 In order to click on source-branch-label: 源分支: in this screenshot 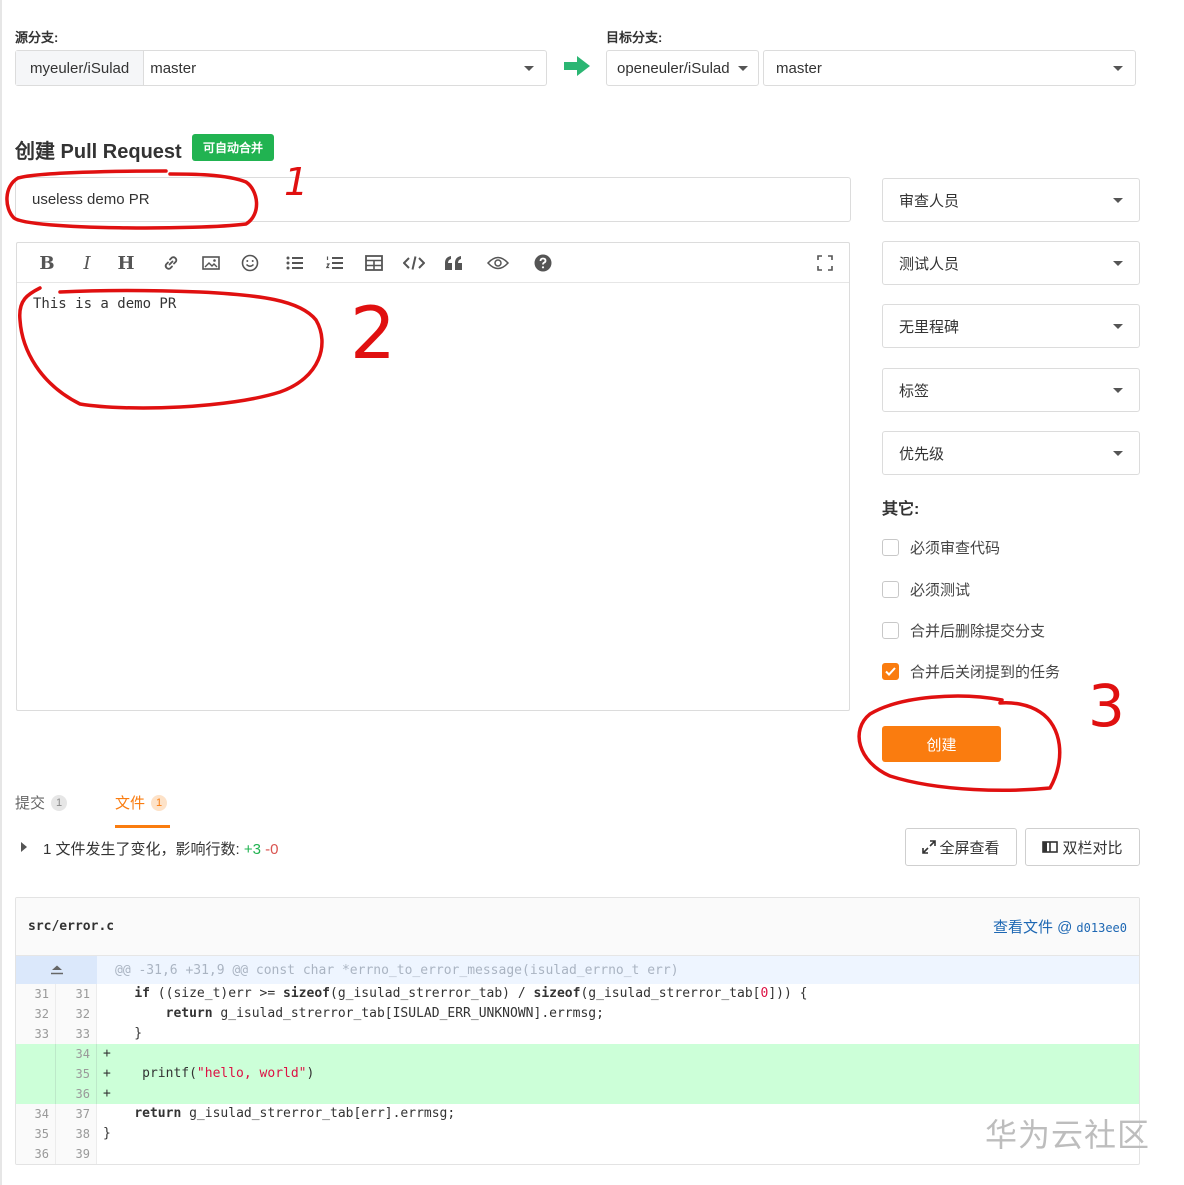, I will do `click(37, 37)`.